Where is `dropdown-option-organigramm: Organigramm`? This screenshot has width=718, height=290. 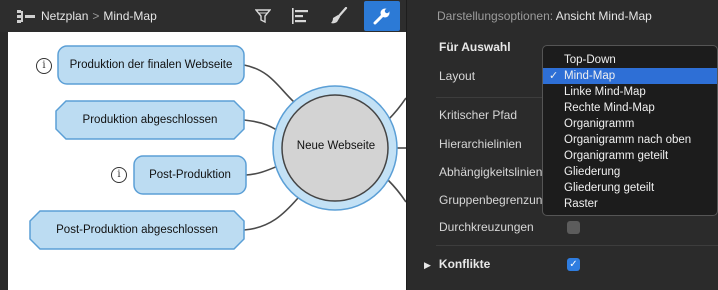
dropdown-option-organigramm: Organigramm is located at coordinates (630, 124).